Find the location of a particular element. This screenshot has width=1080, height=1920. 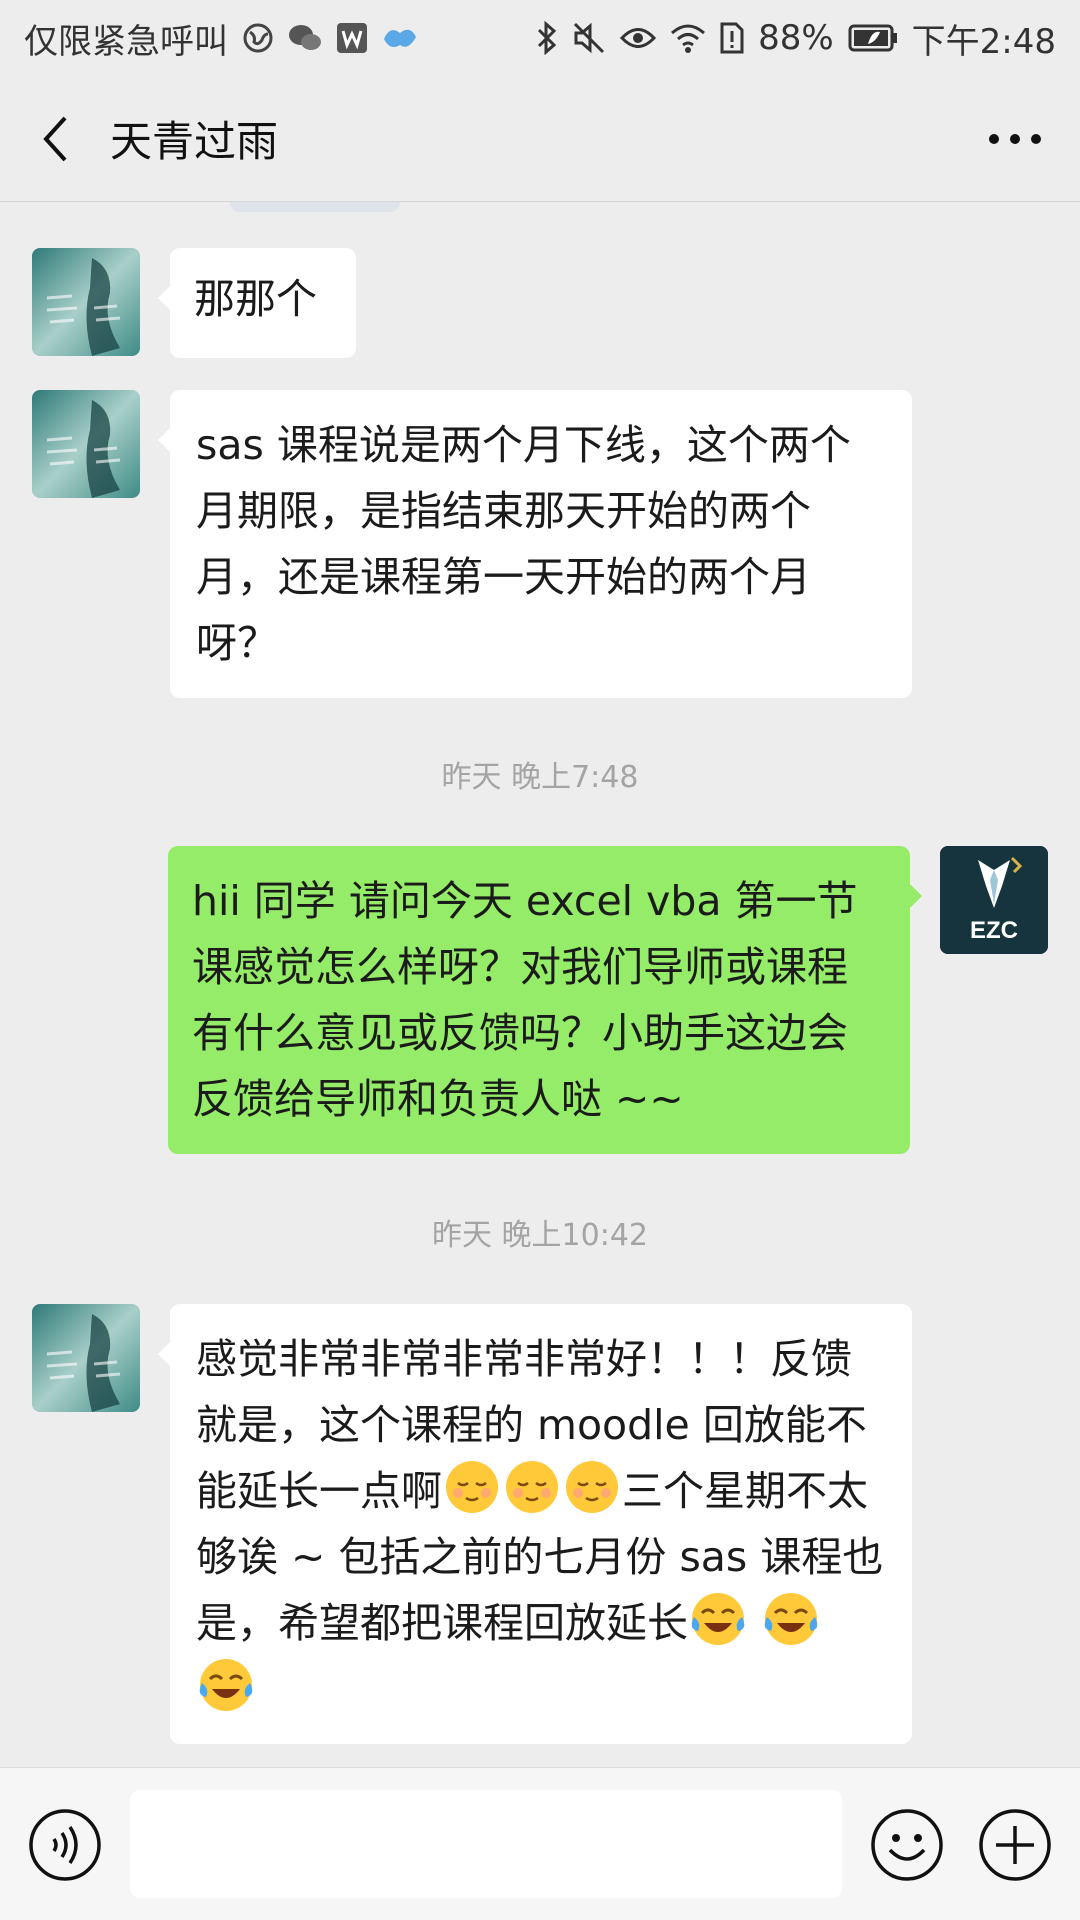

more-options-button is located at coordinates (1015, 139).